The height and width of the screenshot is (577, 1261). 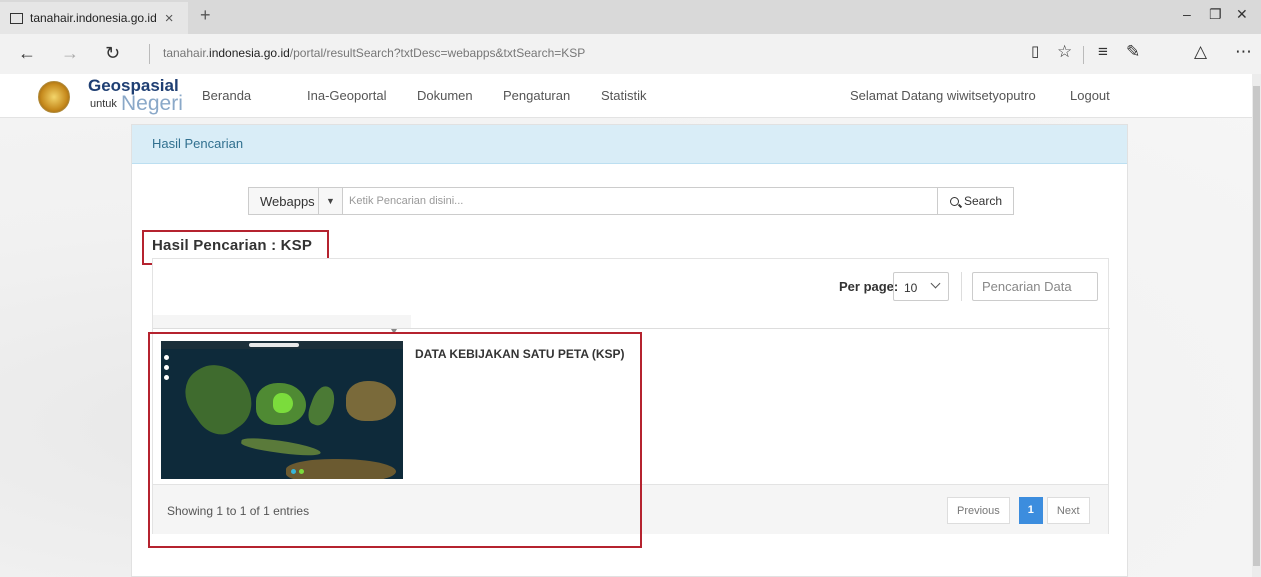 What do you see at coordinates (943, 95) in the screenshot?
I see `welcome-user: Selamat Datang wiwitsetyoputro` at bounding box center [943, 95].